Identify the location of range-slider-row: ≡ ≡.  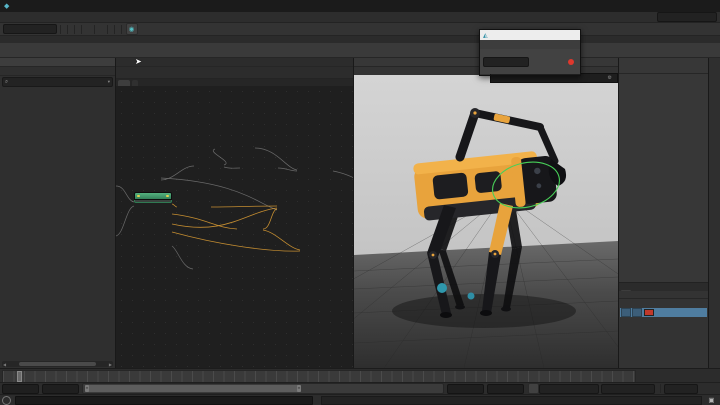
(360, 388).